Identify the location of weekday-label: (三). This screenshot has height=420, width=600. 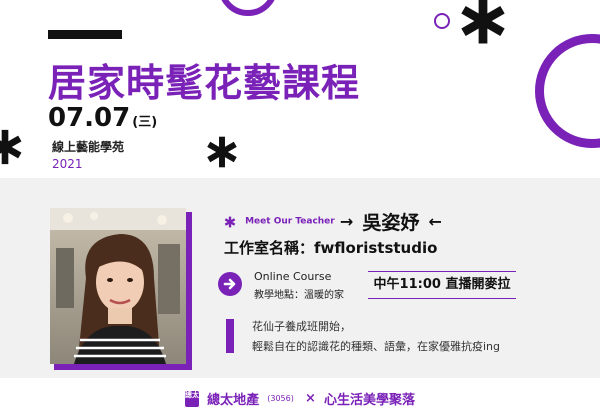
(145, 122).